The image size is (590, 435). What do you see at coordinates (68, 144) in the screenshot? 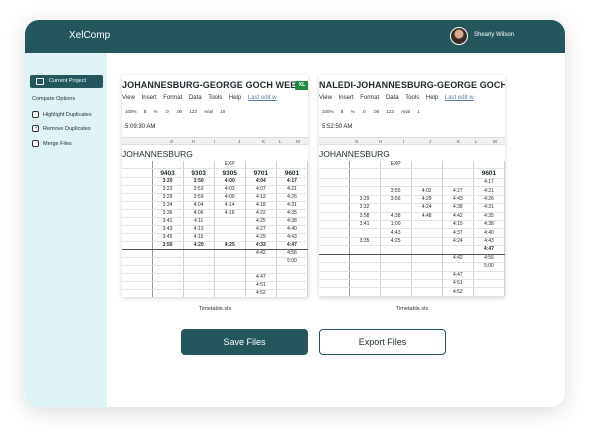
I see `option-merge-files: Merge Files` at bounding box center [68, 144].